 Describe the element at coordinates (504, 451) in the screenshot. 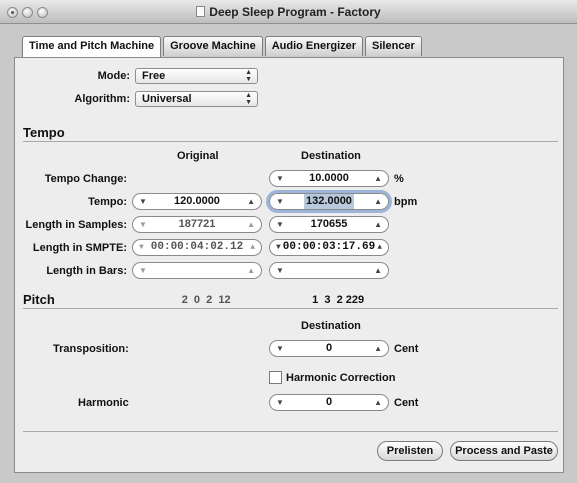

I see `process-and-paste-button: Process and Paste` at that location.